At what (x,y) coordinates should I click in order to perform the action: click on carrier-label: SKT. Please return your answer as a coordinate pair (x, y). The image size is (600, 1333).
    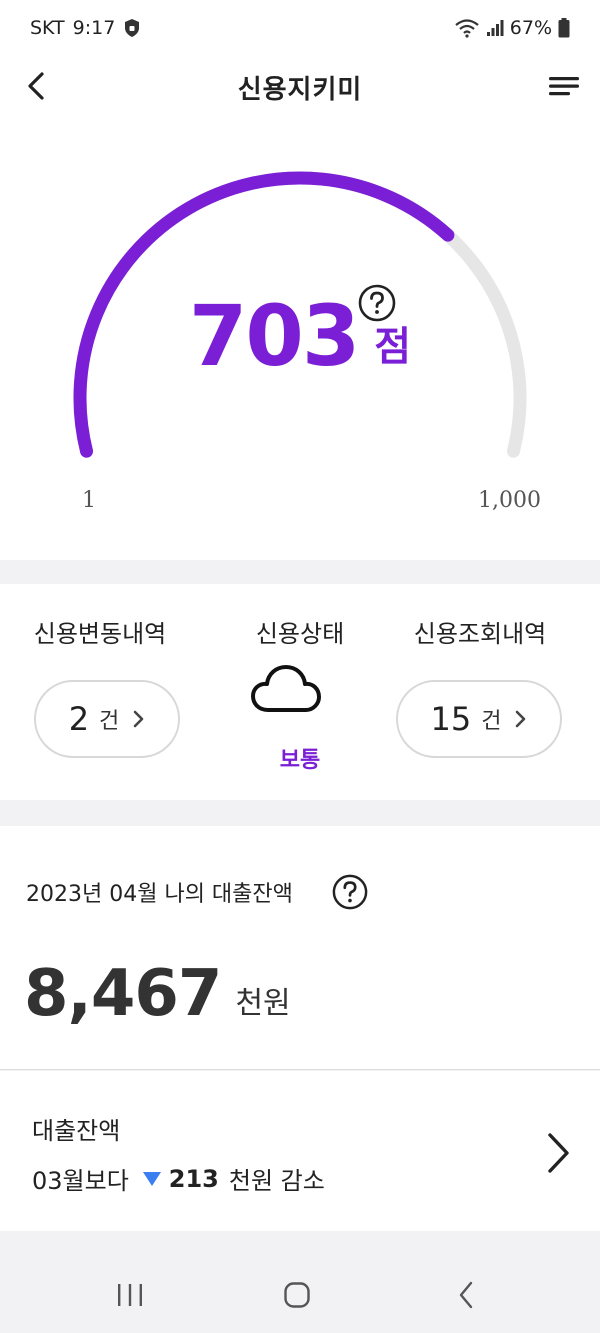
    Looking at the image, I should click on (47, 28).